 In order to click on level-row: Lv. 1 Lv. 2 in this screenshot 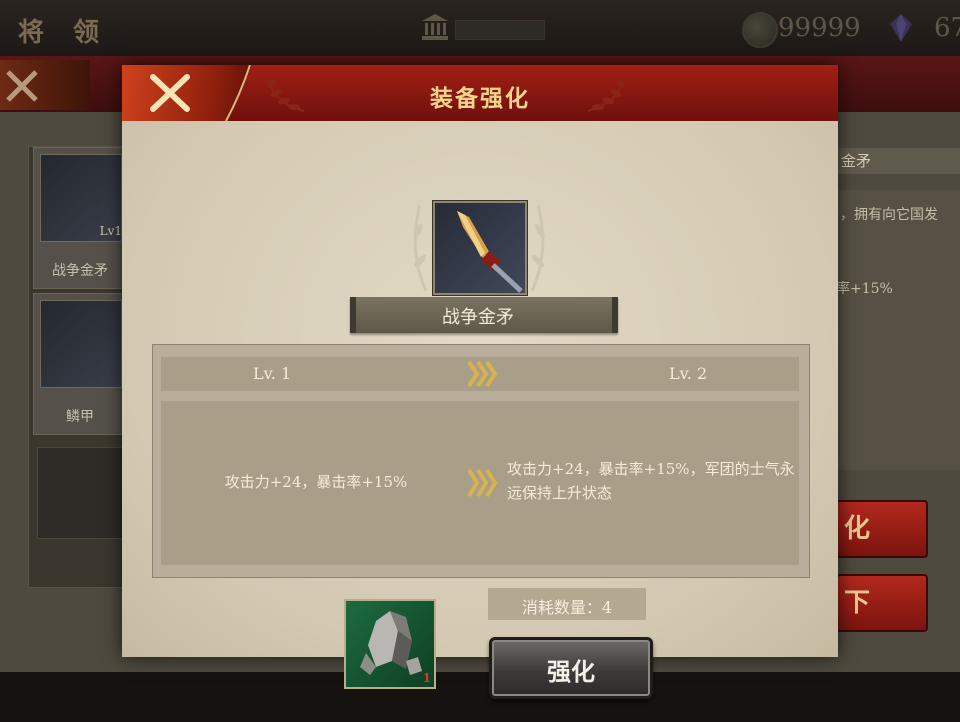, I will do `click(480, 374)`.